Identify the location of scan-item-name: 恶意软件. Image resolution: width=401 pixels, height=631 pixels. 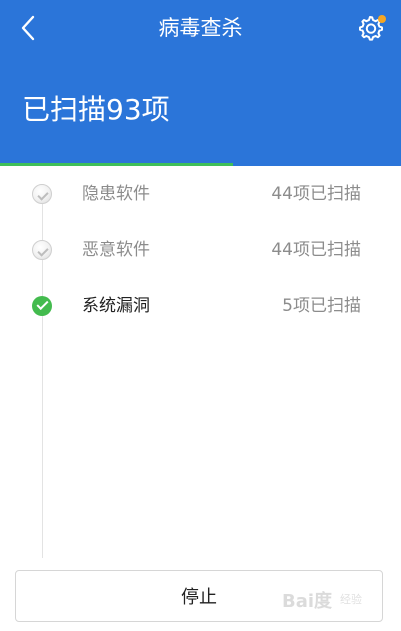
(116, 250).